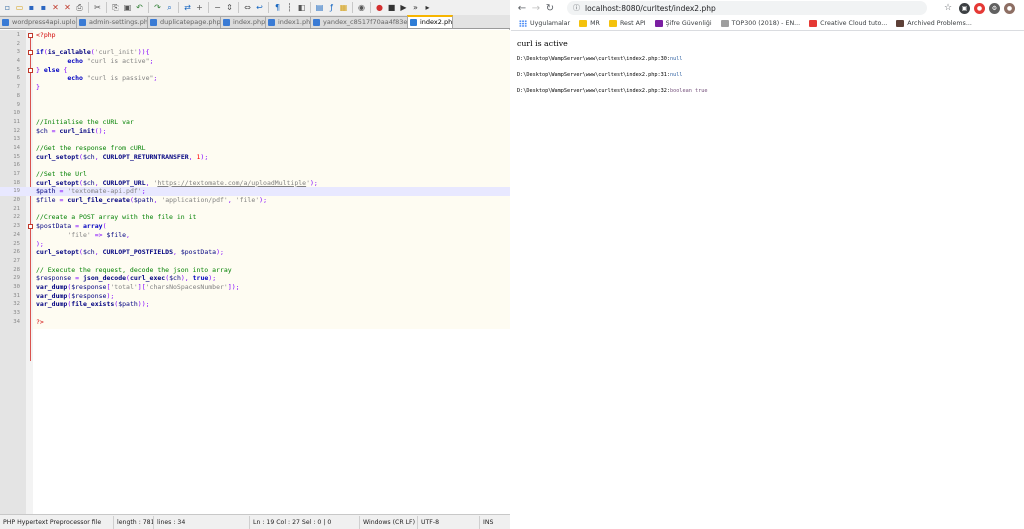 This screenshot has height=529, width=1024. I want to click on back-arrow-icon: ←, so click(522, 8).